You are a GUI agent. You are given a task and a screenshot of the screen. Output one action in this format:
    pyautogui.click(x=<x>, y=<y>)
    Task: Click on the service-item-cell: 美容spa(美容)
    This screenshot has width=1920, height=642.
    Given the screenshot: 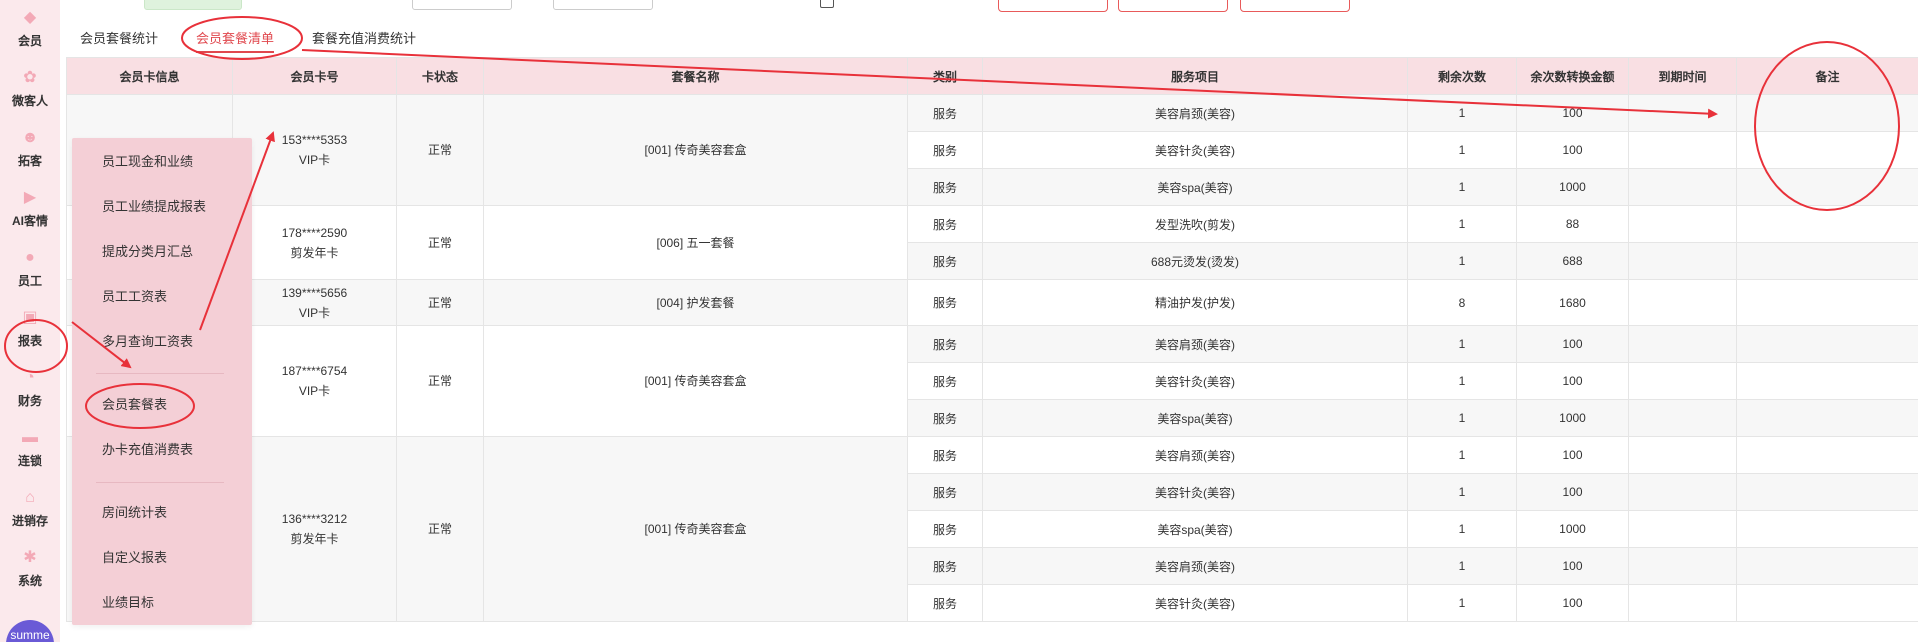 What is the action you would take?
    pyautogui.click(x=1195, y=187)
    